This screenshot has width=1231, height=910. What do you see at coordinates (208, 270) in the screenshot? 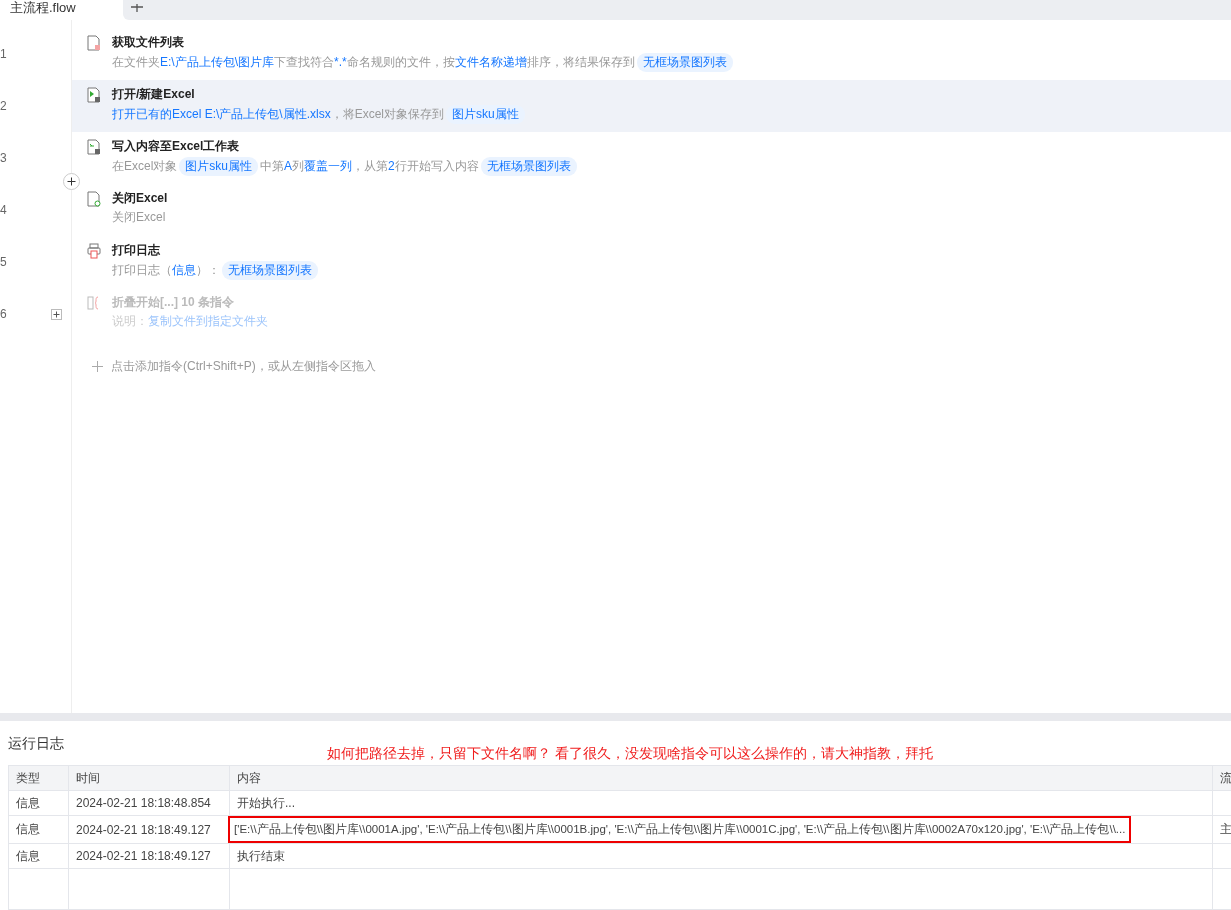
I see `step-description: ）：` at bounding box center [208, 270].